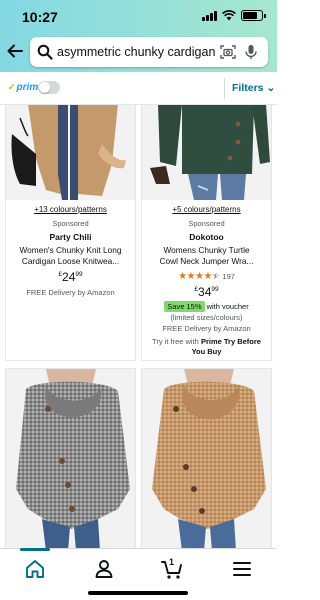  I want to click on home-indicator, so click(138, 593).